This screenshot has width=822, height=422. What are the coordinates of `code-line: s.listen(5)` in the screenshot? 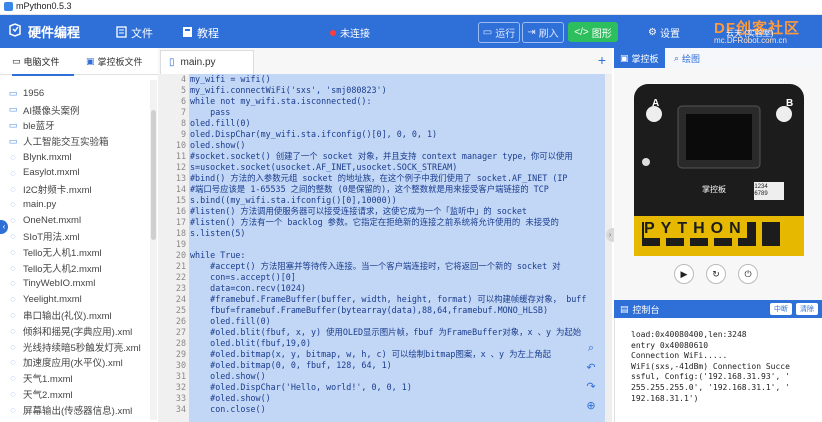 It's located at (397, 233).